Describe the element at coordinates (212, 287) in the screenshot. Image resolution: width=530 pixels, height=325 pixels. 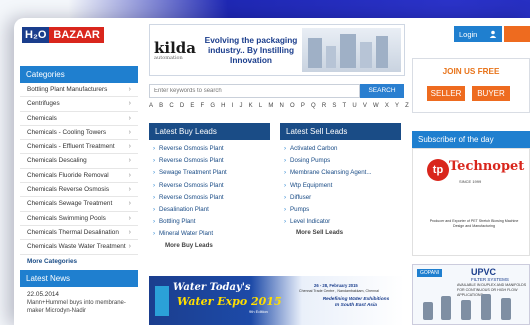
I see `expo-title-line1: Water Today's` at that location.